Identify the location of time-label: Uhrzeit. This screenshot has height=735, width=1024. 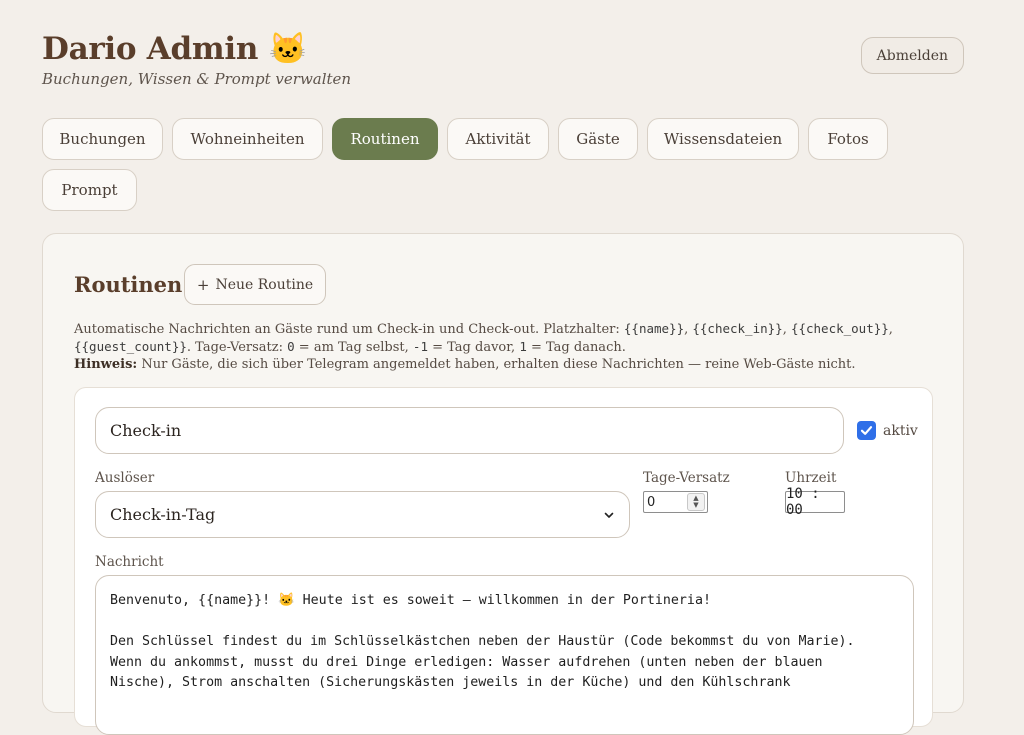
(811, 478).